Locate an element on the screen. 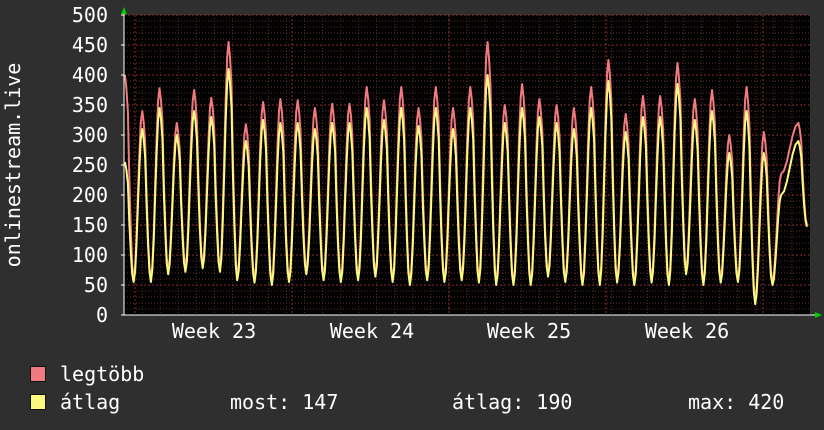 Image resolution: width=824 pixels, height=430 pixels. y-tick-label: 350 is located at coordinates (90, 105).